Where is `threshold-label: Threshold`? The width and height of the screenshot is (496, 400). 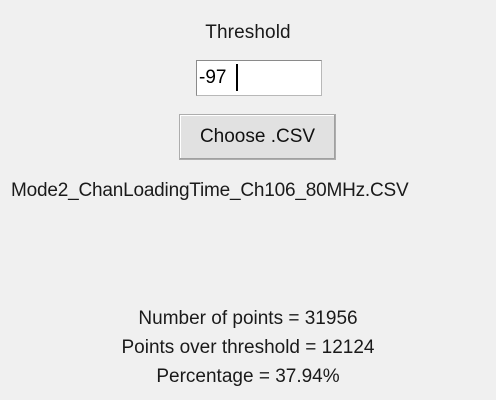 threshold-label: Threshold is located at coordinates (248, 32).